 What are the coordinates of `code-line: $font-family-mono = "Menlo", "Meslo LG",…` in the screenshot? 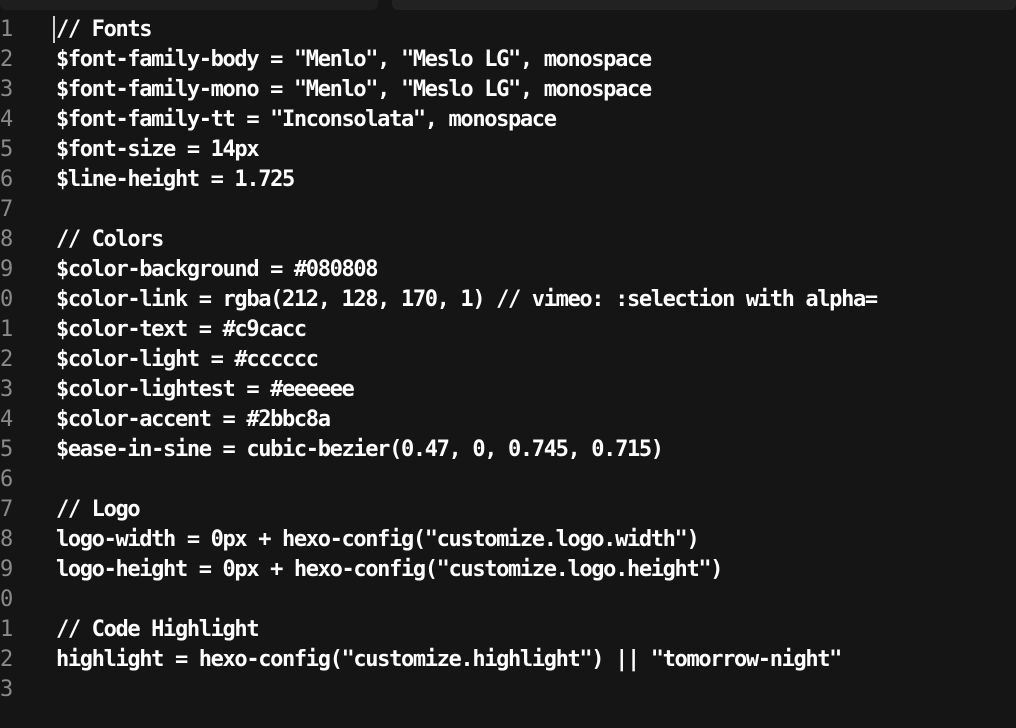 It's located at (536, 90).